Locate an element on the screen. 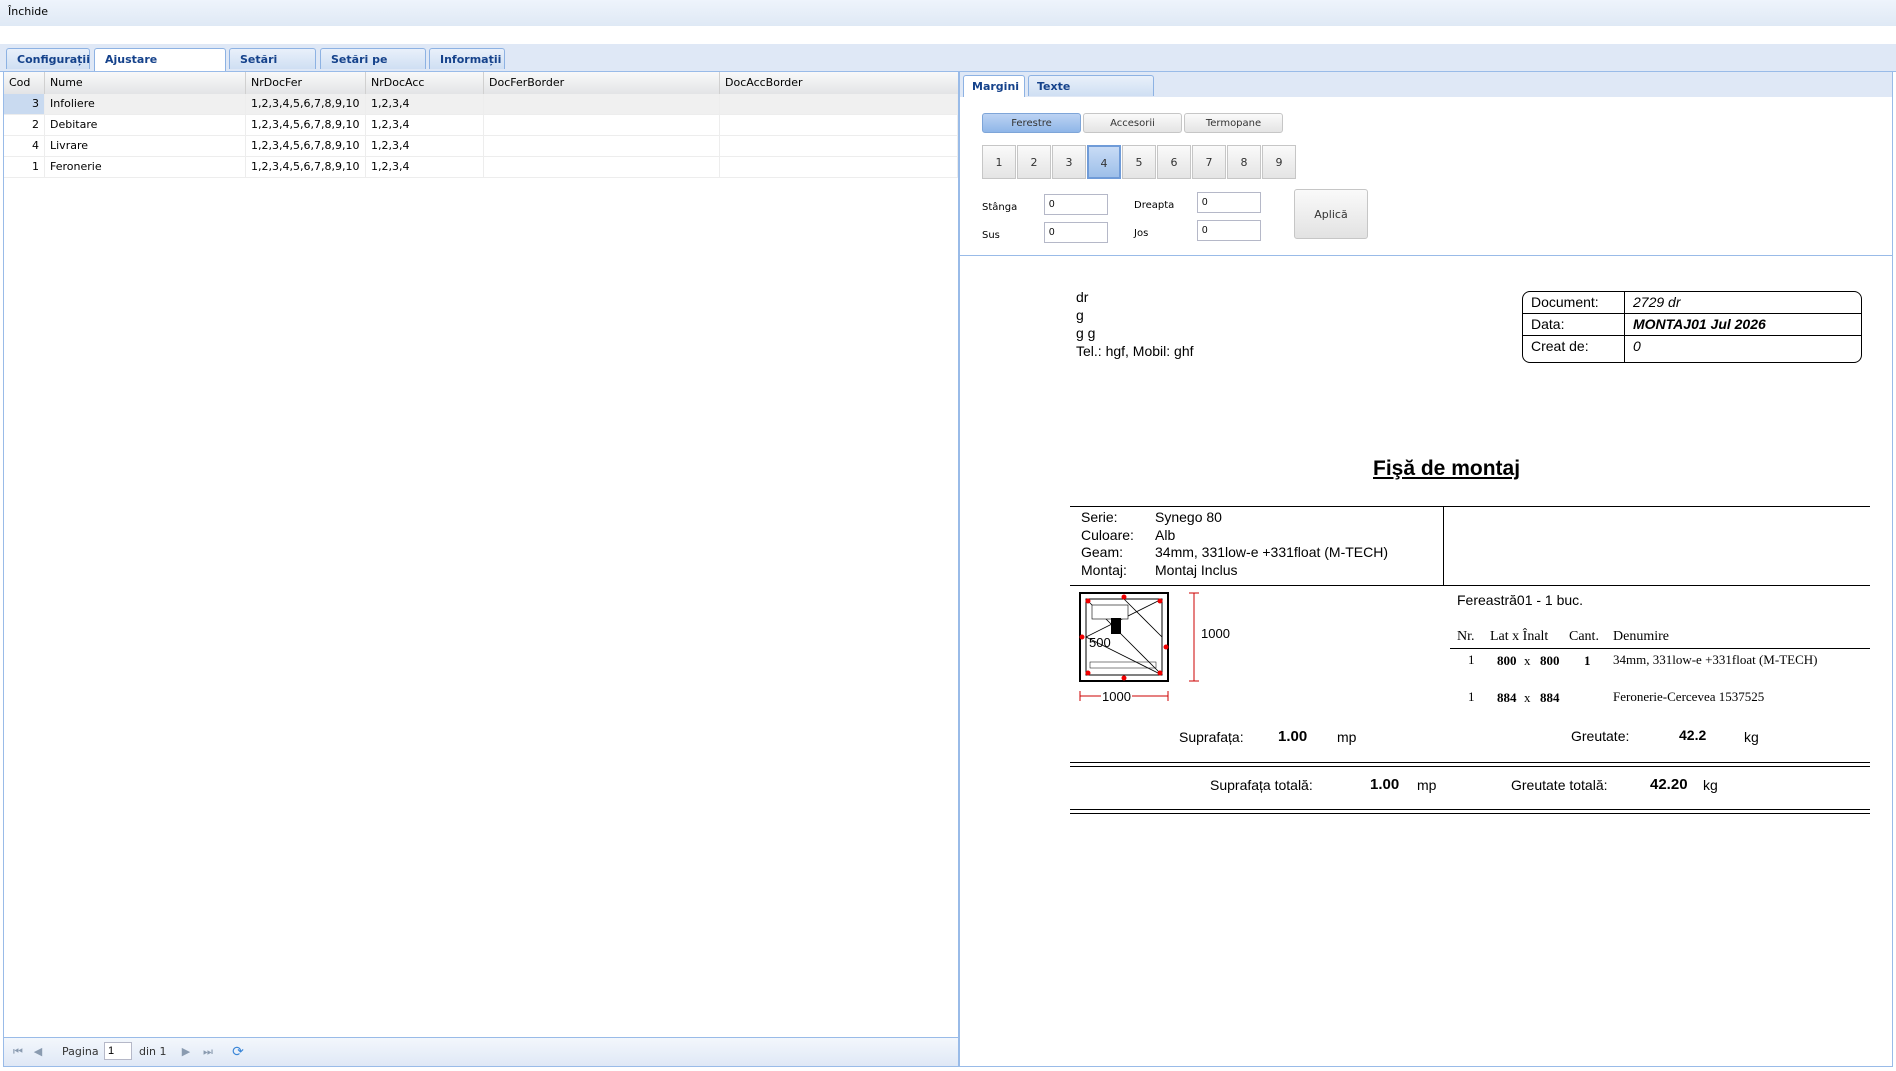 The image size is (1896, 1071). column-header-nrdocfer: NrDocFer is located at coordinates (306, 83).